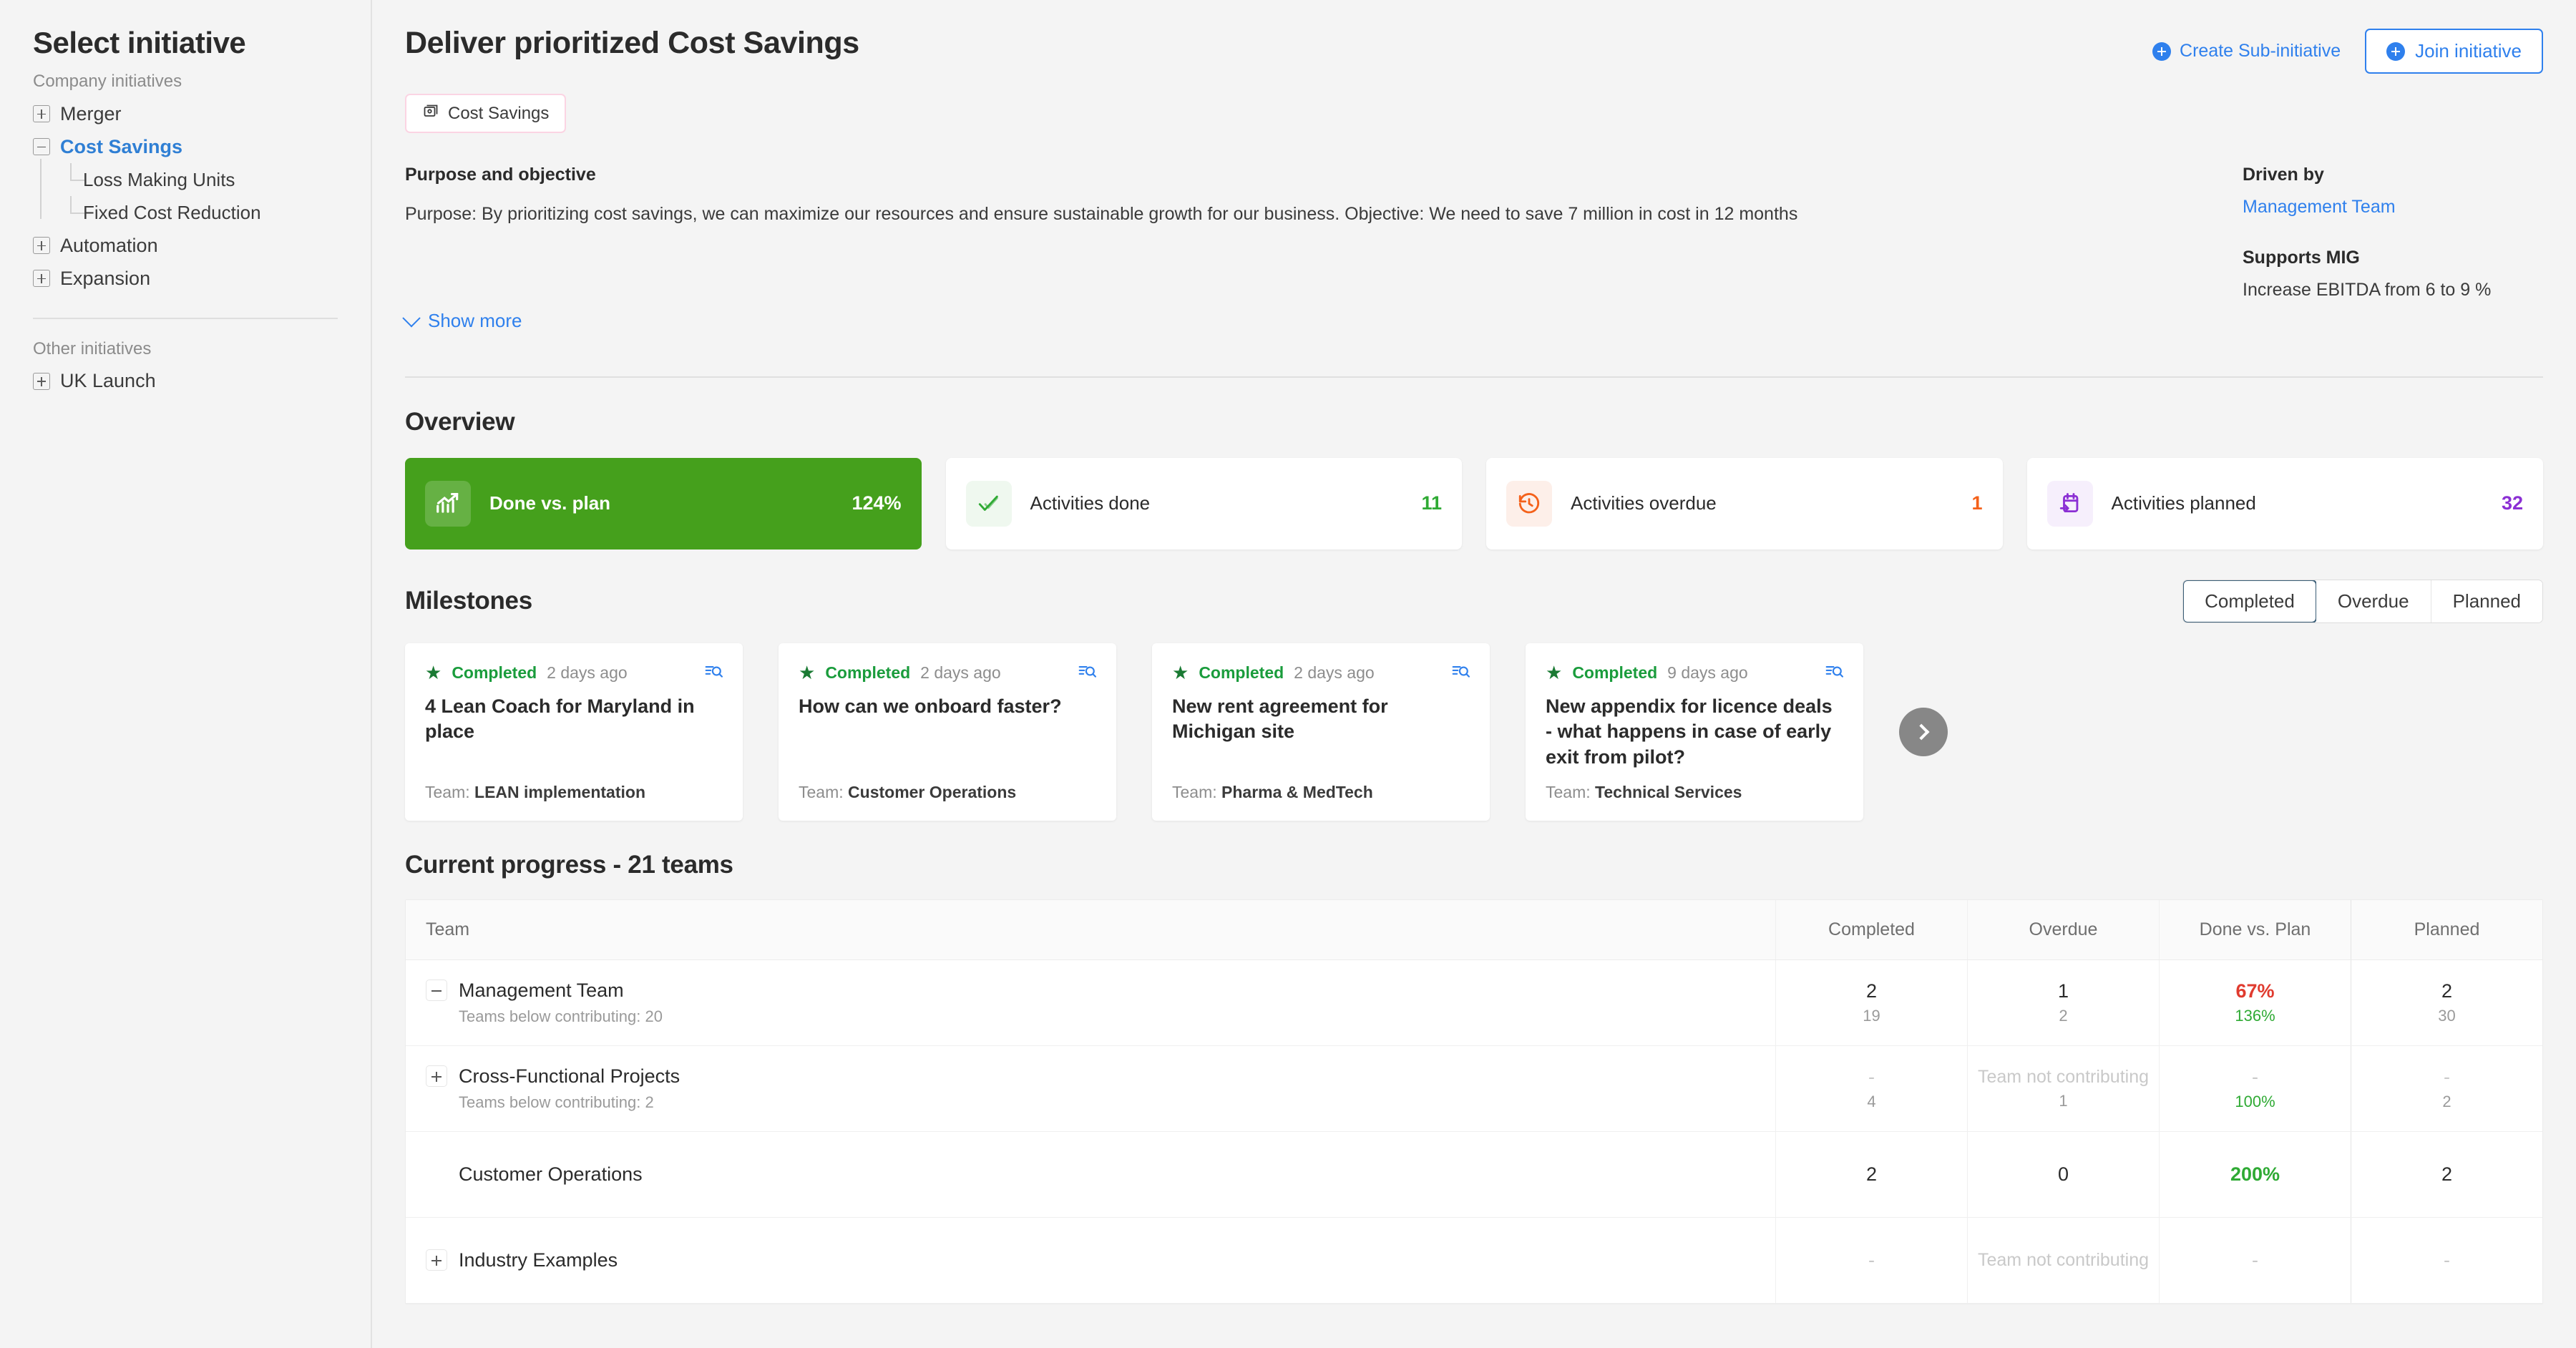 The height and width of the screenshot is (1348, 2576). Describe the element at coordinates (2393, 207) in the screenshot. I see `driven-by-value: Management Team` at that location.